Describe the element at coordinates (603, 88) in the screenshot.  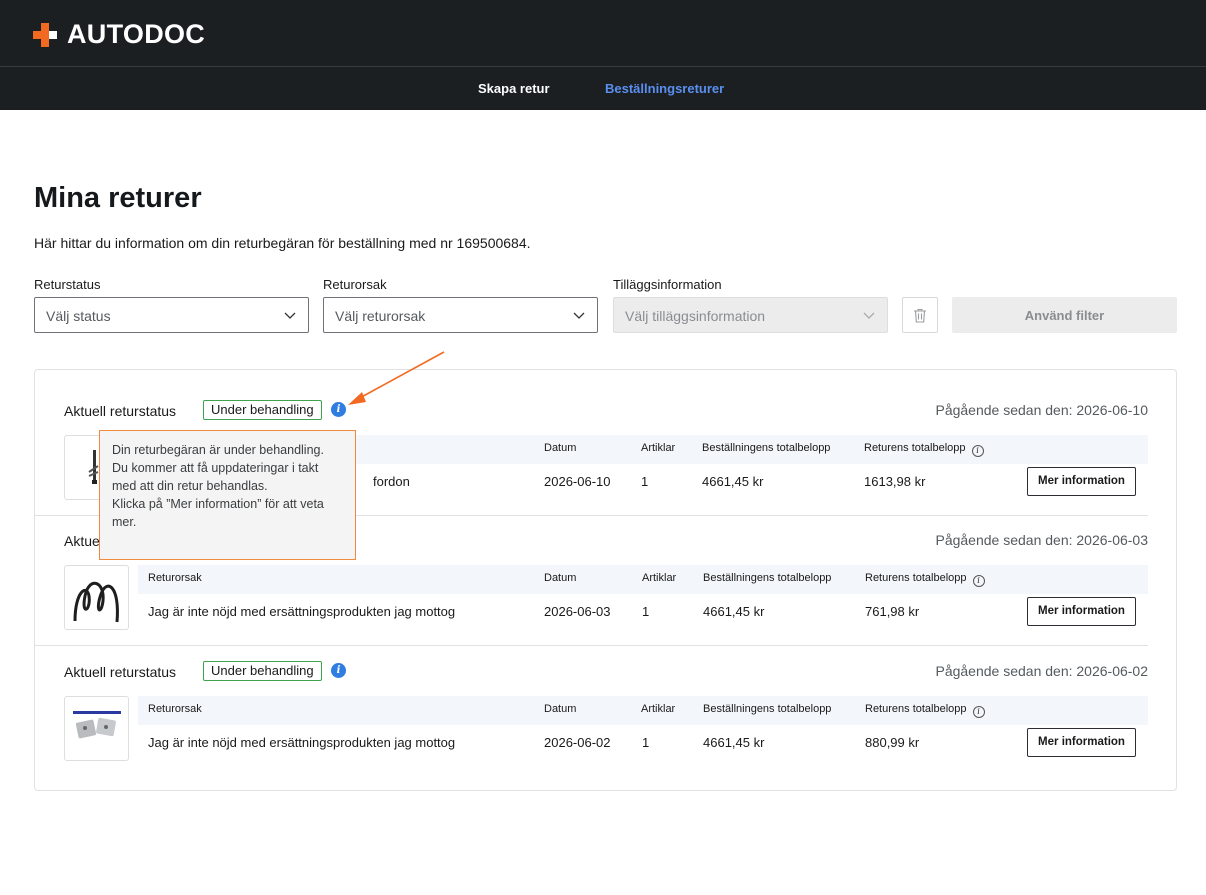
I see `nav-bar: Skapa retur Beställningsreturer` at that location.